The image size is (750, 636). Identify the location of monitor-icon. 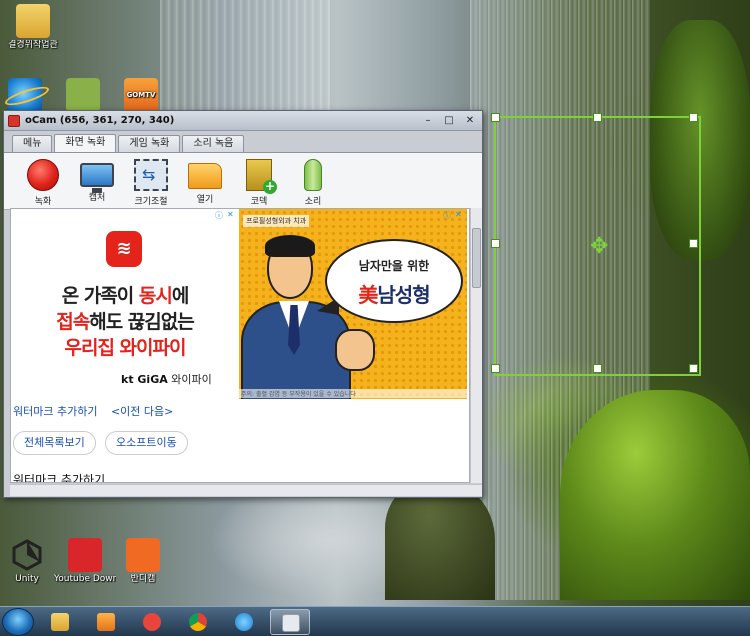
(97, 178).